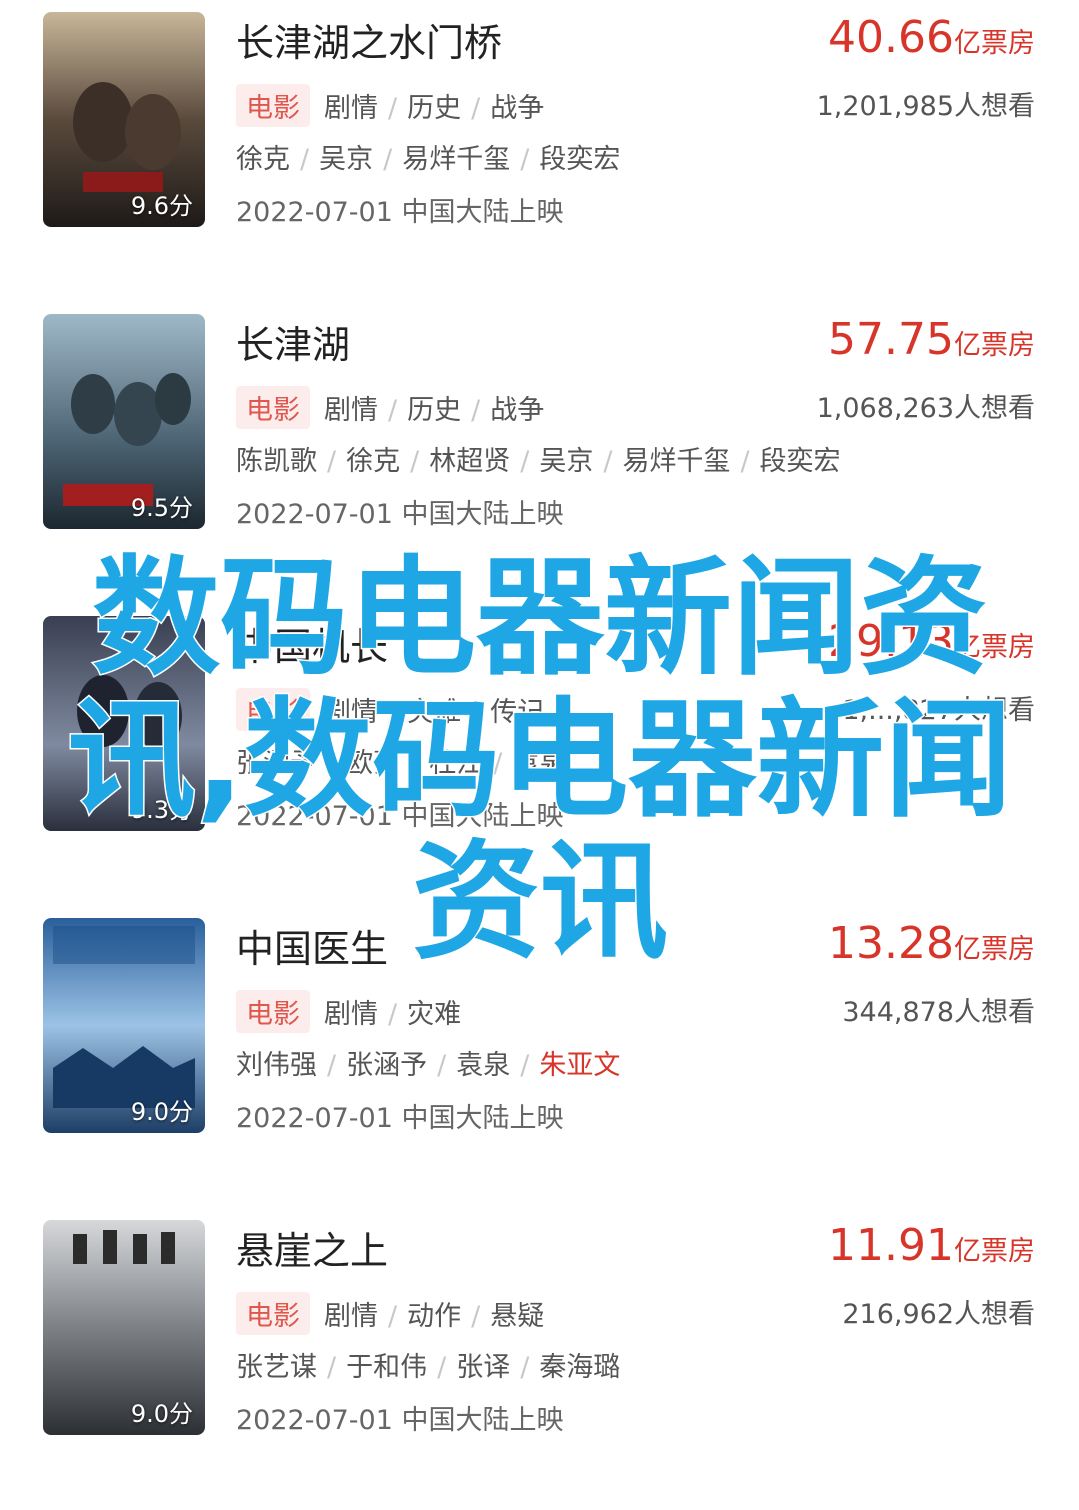 Image resolution: width=1079 pixels, height=1510 pixels. I want to click on cast-row: 陈凯歌 / 徐克 / 林超贤 / 吴京 / 易烊千玺 / 段奕宏, so click(538, 461).